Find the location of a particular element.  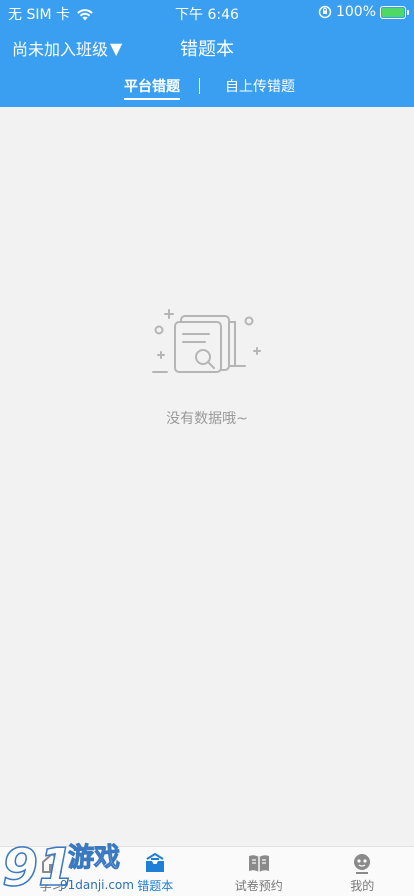

tab-group: 平台错题 自上传错题 is located at coordinates (207, 88).